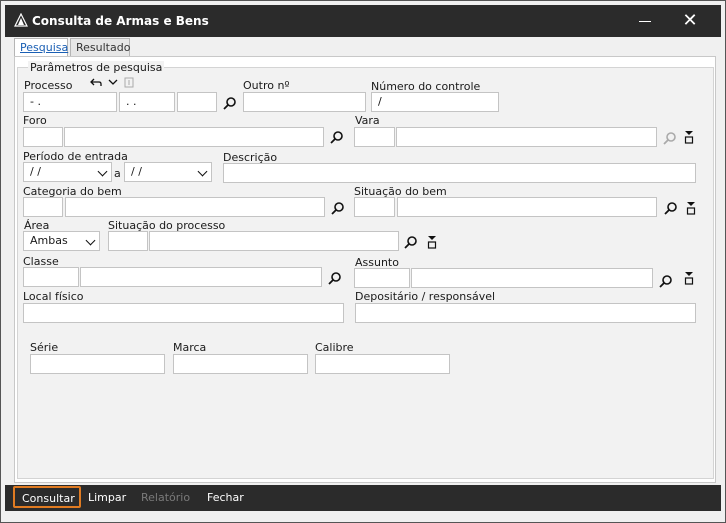  I want to click on local-fisico-input, so click(183, 313).